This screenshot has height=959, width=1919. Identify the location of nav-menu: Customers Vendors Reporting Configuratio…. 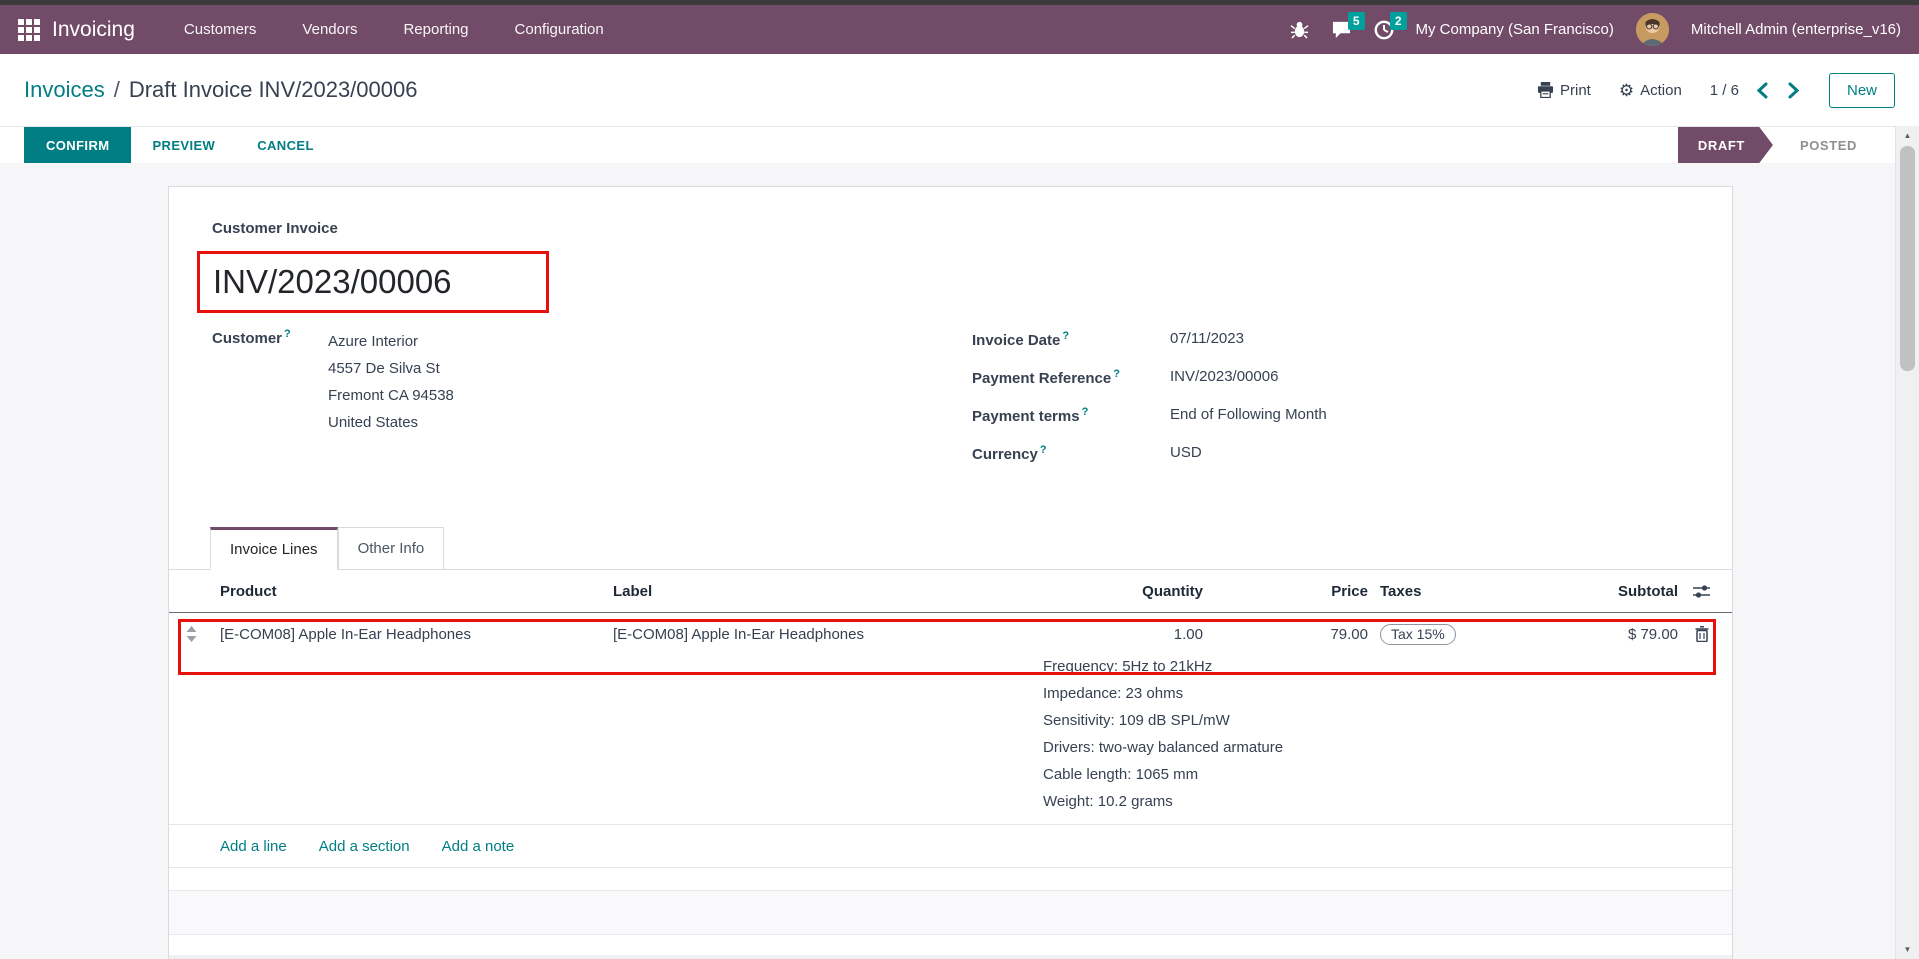
(394, 29).